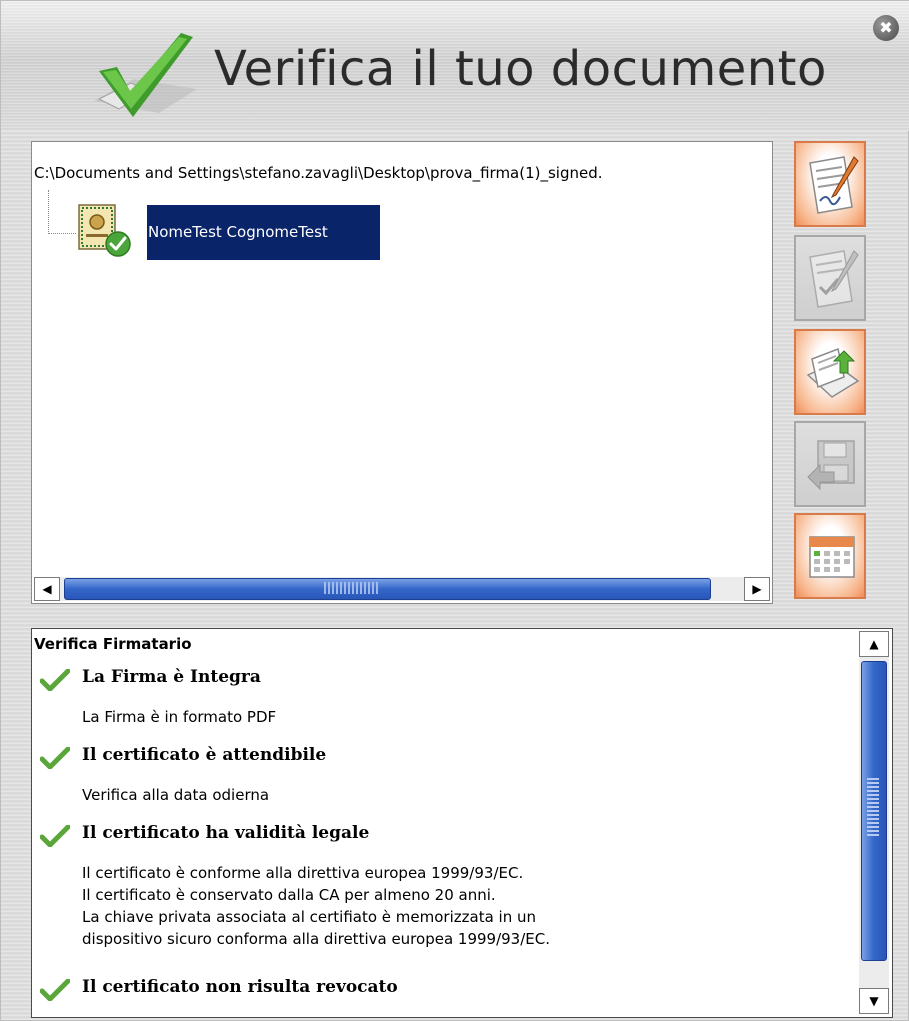 The height and width of the screenshot is (1021, 909). I want to click on status-item-title: Il certificato non risulta revocato, so click(240, 987).